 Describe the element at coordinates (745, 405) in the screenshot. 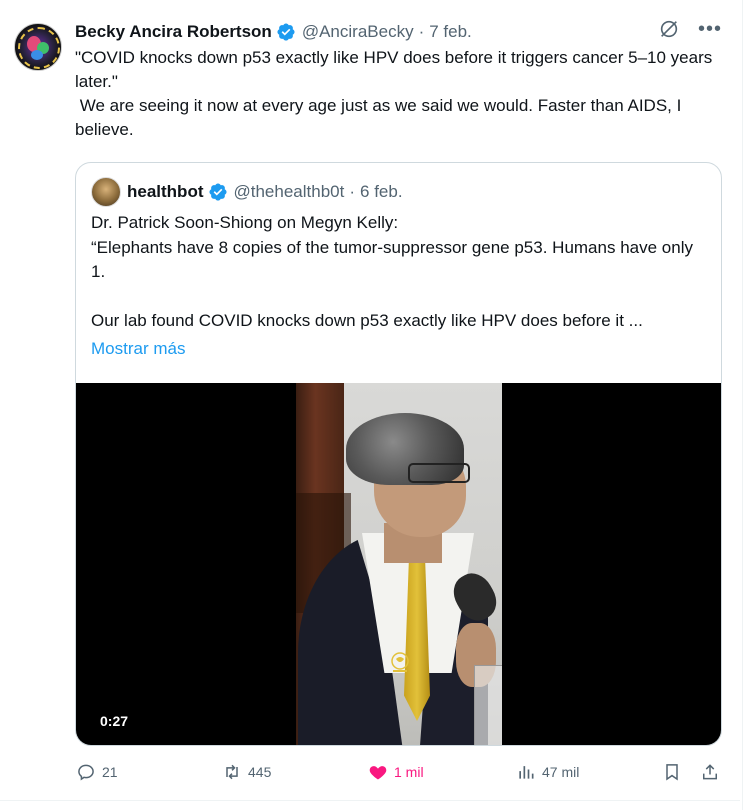

I see `scrollbar-edge` at that location.